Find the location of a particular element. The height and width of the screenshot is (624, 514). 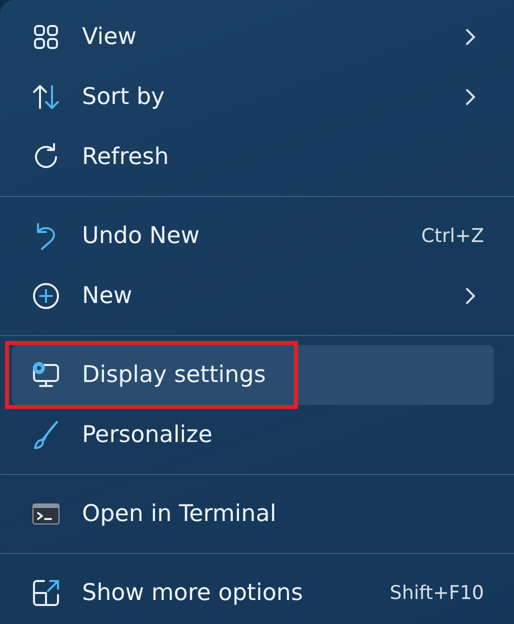

menu-item: Sort by is located at coordinates (253, 97).